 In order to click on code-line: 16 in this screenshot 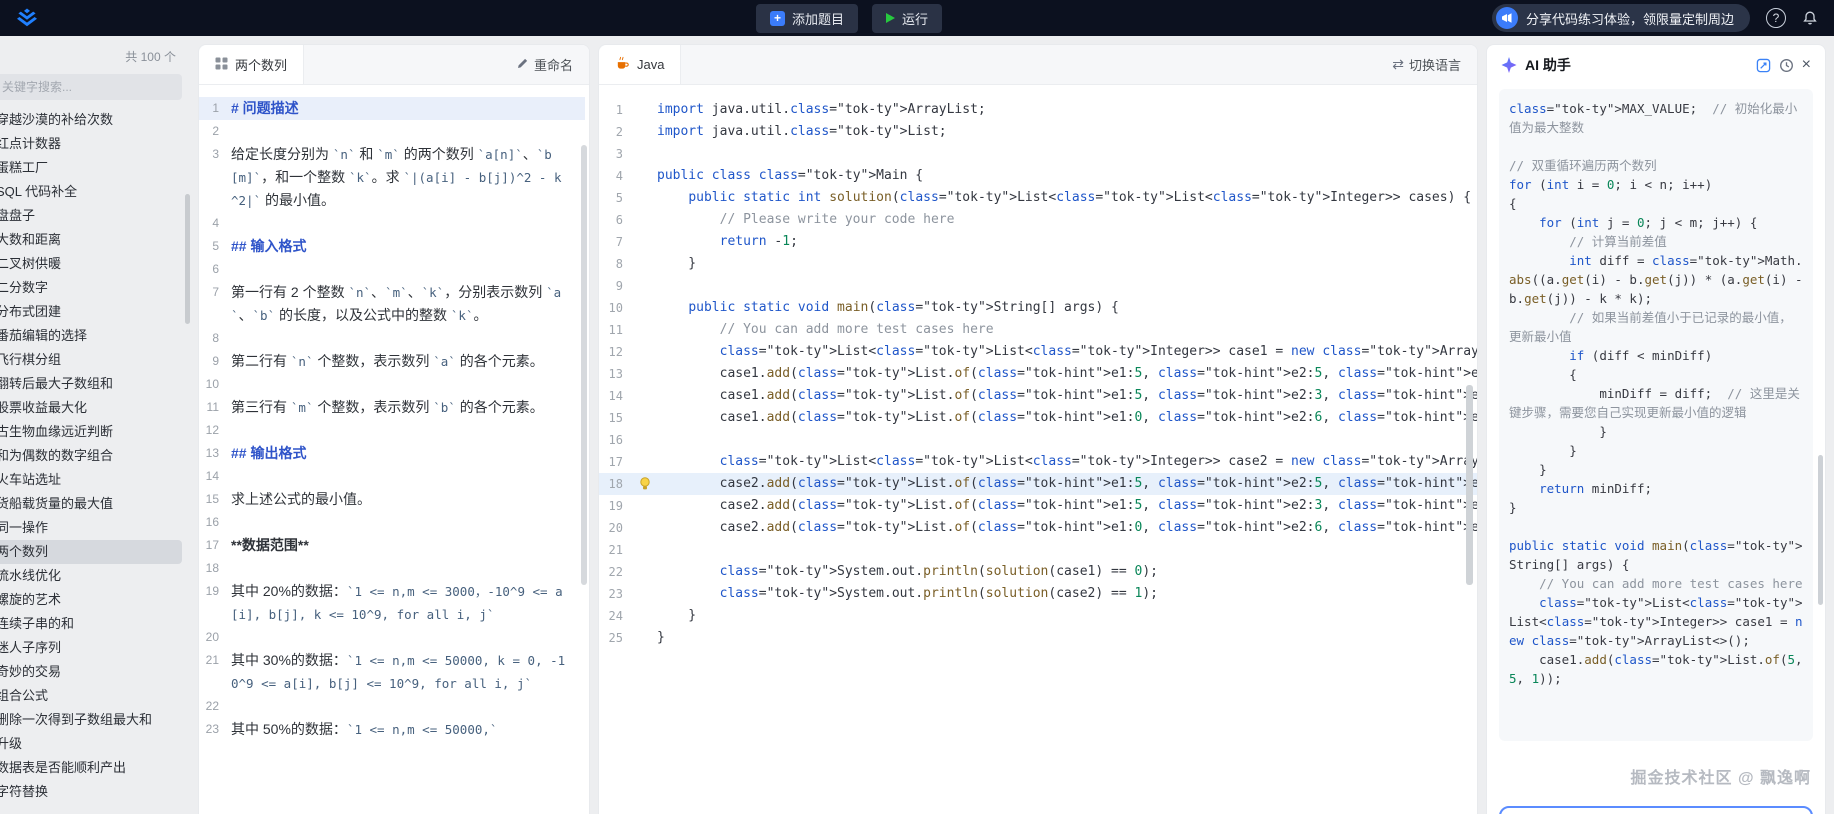, I will do `click(1038, 440)`.